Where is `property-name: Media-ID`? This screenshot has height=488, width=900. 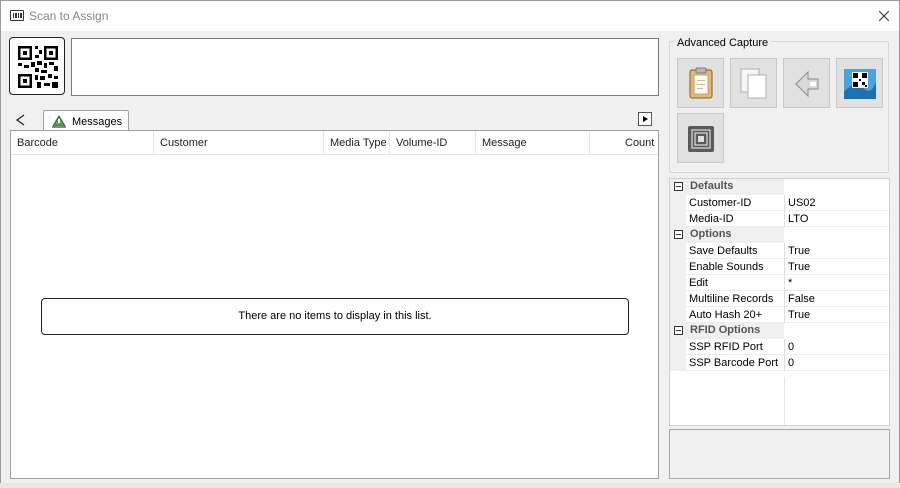
property-name: Media-ID is located at coordinates (711, 219).